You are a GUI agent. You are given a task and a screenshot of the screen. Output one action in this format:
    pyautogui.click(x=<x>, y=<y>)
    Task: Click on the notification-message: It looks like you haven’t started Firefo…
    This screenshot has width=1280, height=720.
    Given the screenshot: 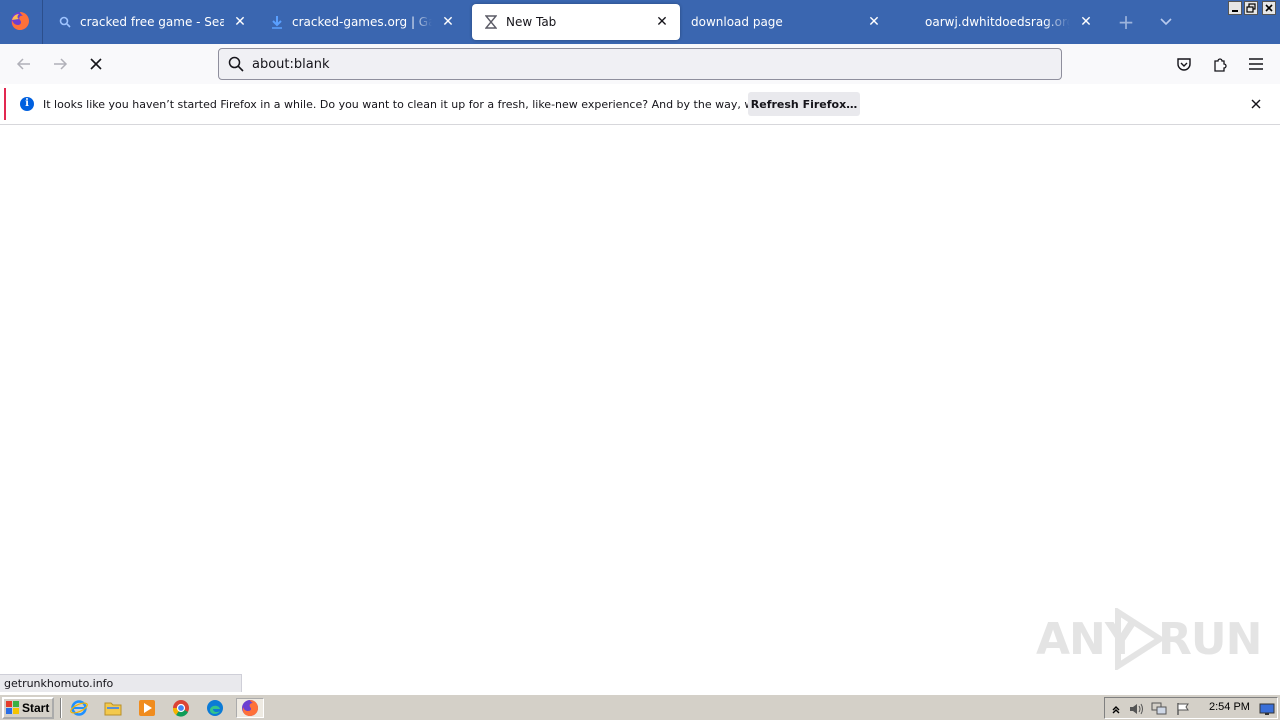 What is the action you would take?
    pyautogui.click(x=435, y=104)
    